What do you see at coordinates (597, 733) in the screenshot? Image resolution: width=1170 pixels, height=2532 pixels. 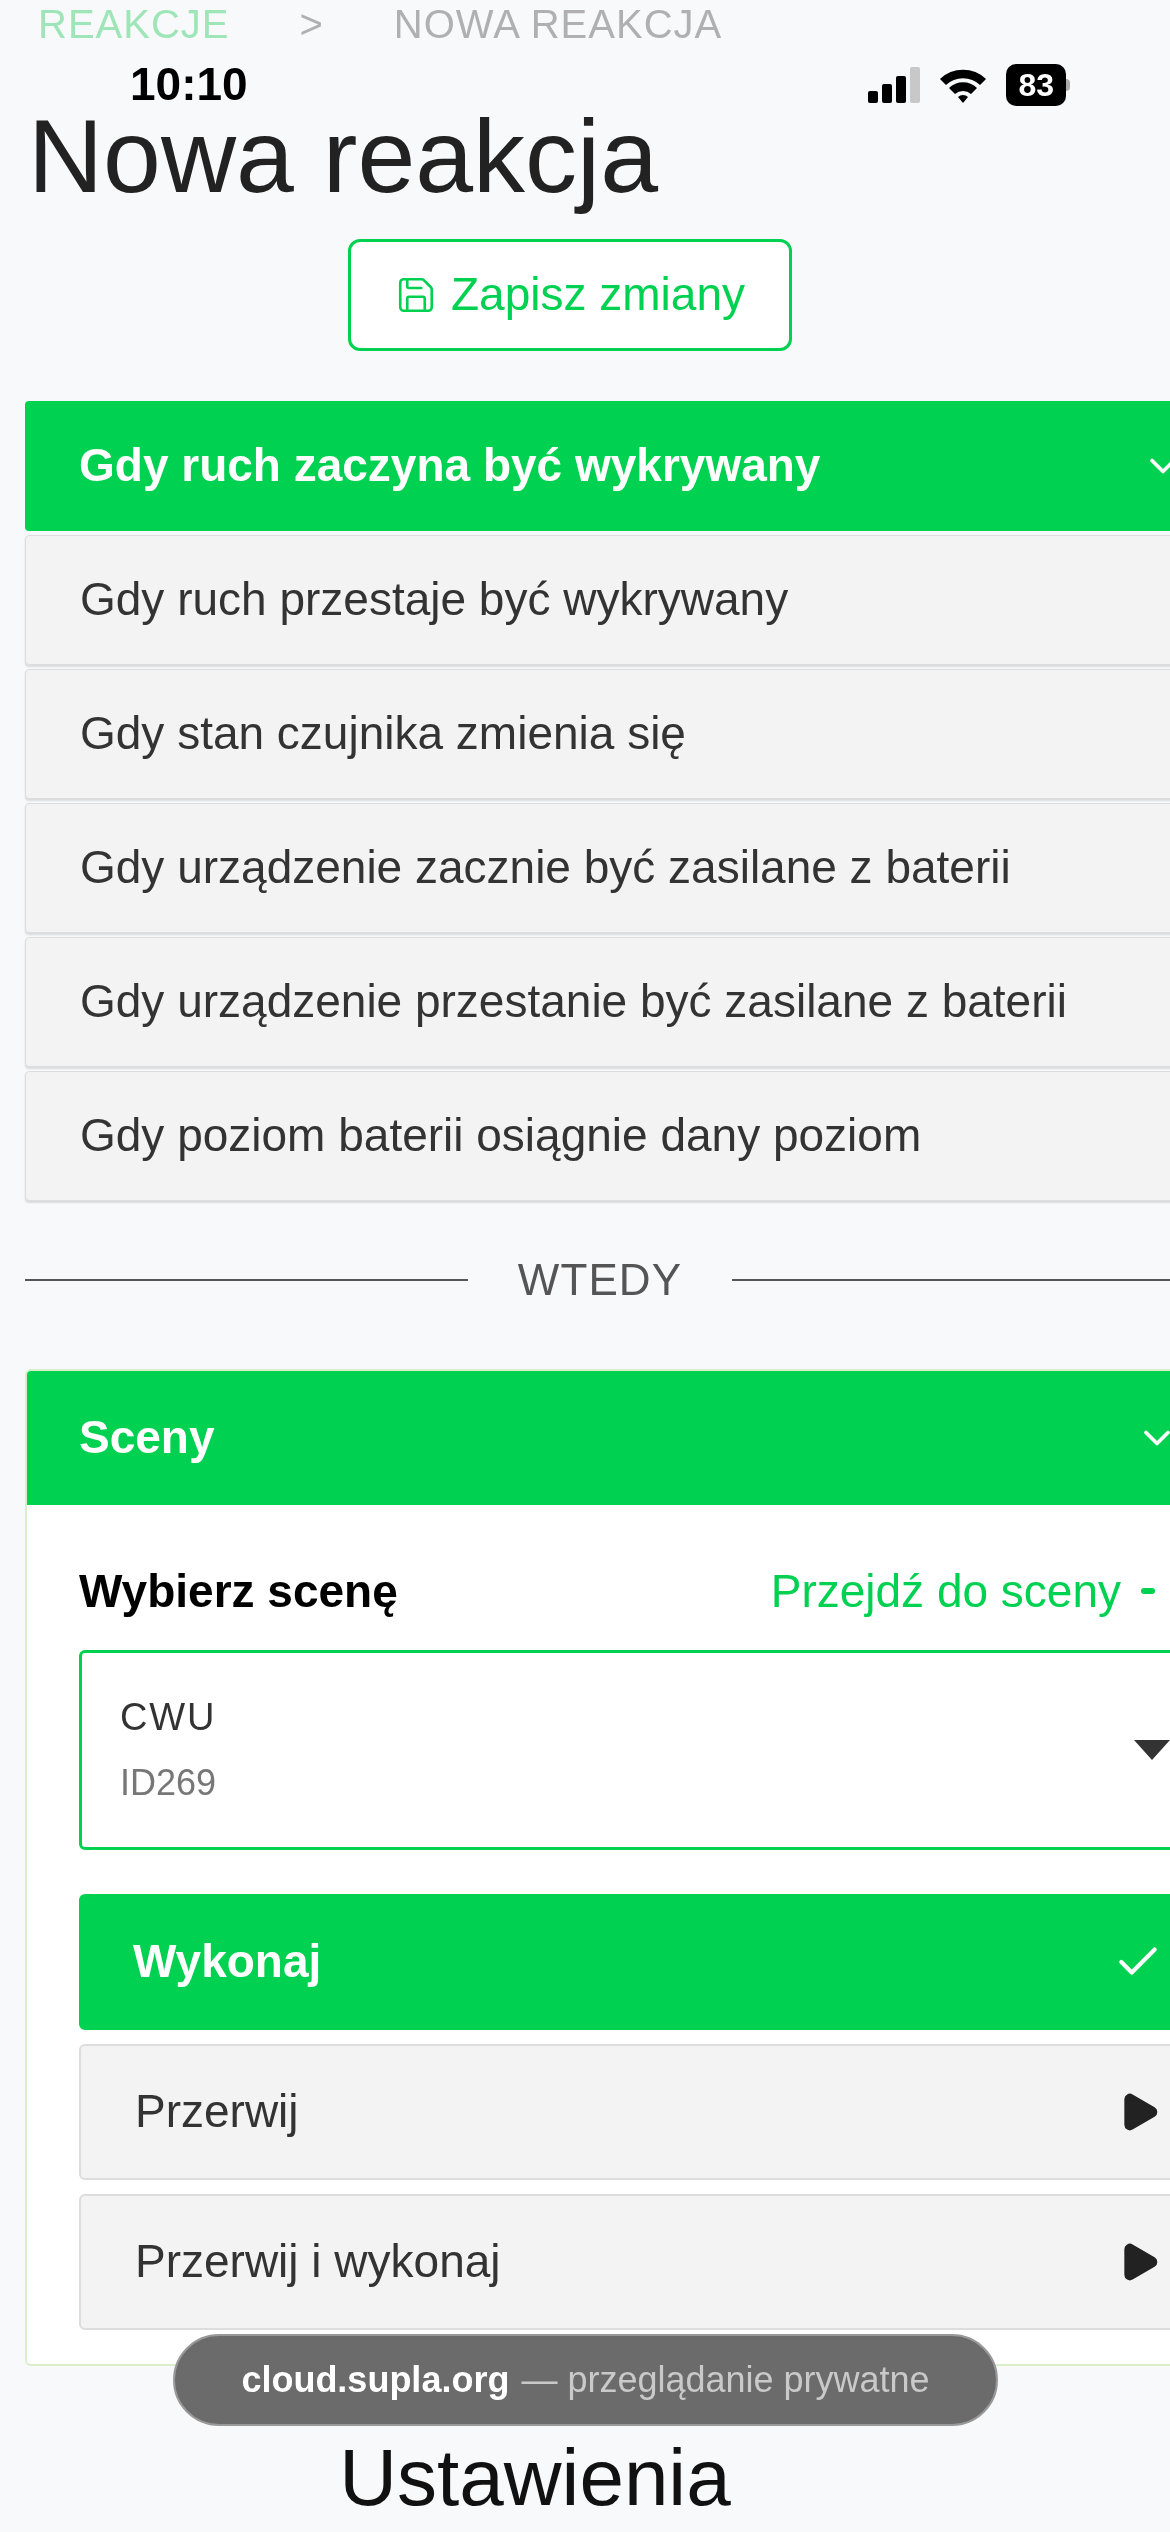 I see `trigger-option: Gdy stan czujnika zmienia się` at bounding box center [597, 733].